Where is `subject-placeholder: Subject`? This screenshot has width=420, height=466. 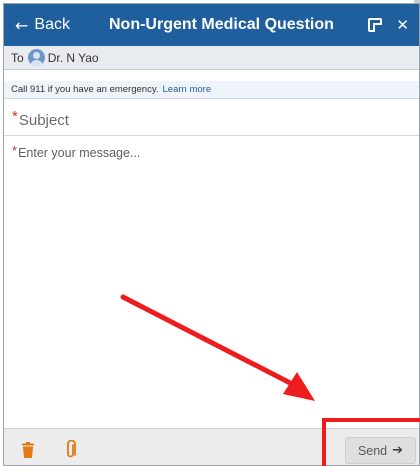
subject-placeholder: Subject is located at coordinates (43, 120).